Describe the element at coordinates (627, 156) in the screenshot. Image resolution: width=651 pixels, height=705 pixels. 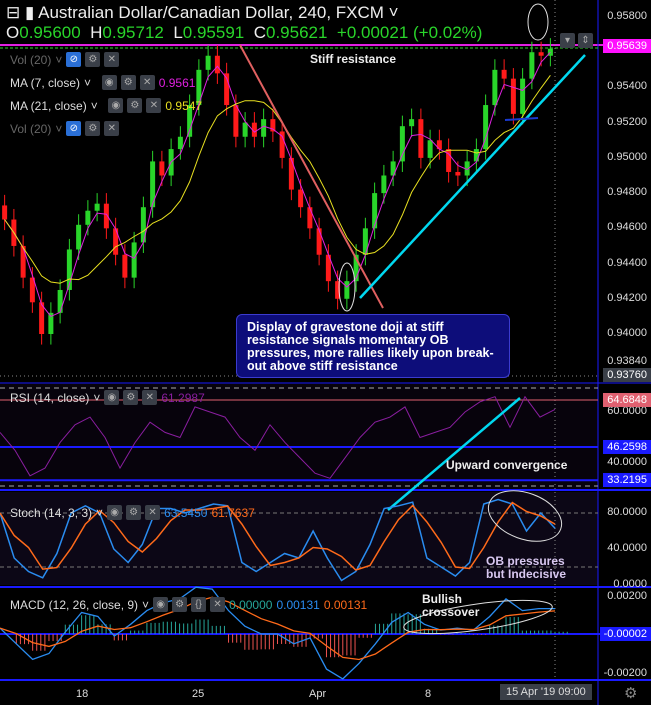
I see `price-tick-label: 0.95000` at that location.